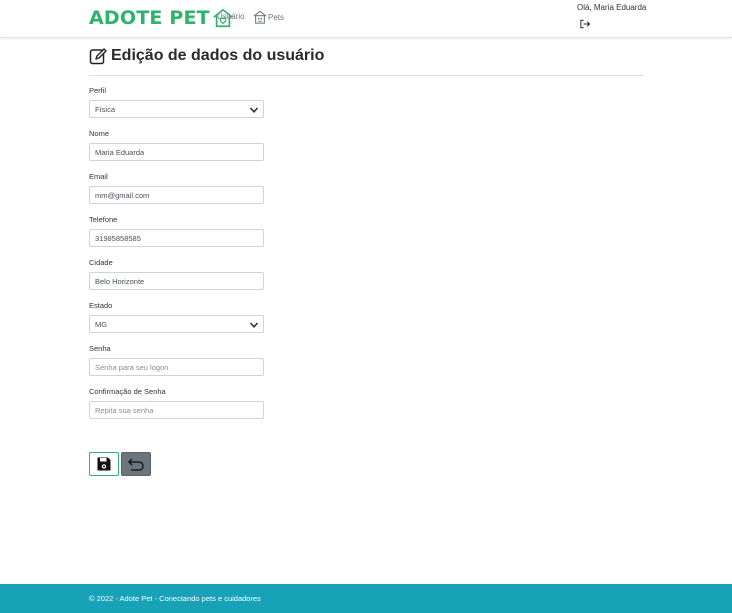 The height and width of the screenshot is (613, 732). Describe the element at coordinates (176, 367) in the screenshot. I see `senha-input: Senha para seu logon` at that location.